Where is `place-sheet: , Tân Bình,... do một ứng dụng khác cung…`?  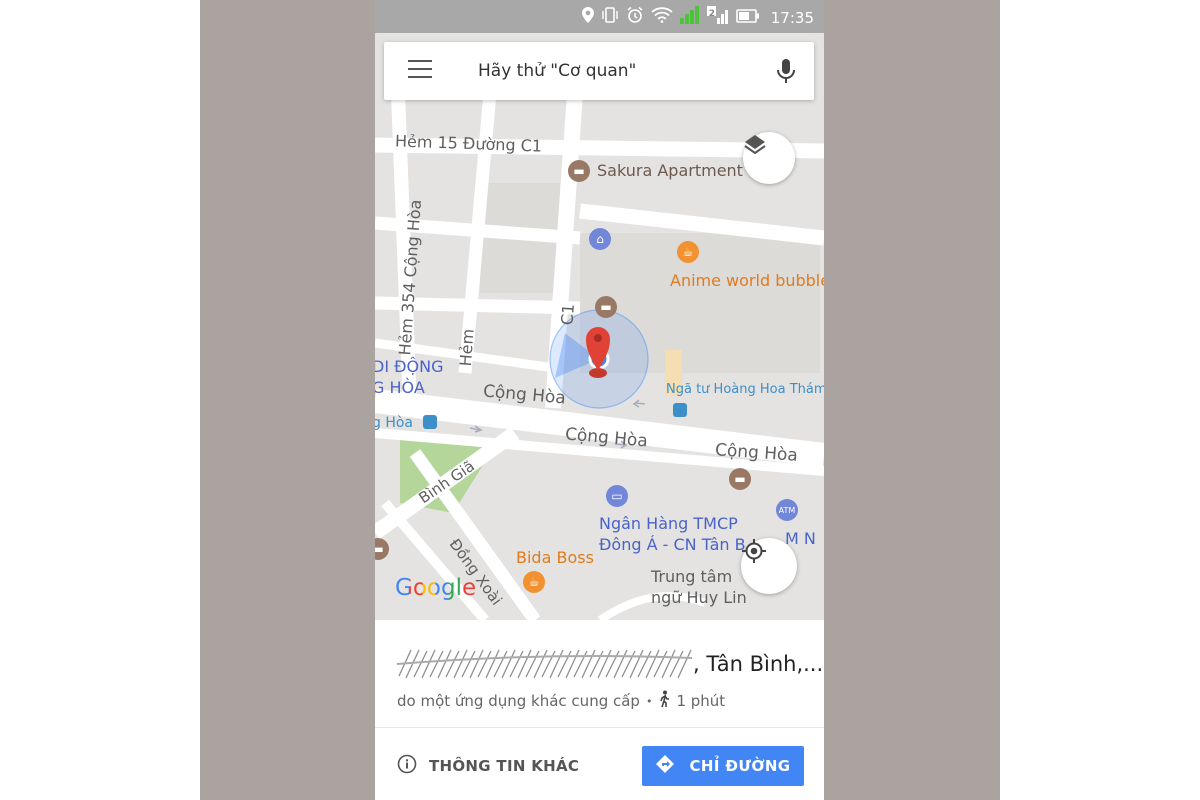 place-sheet: , Tân Bình,... do một ứng dụng khác cung… is located at coordinates (599, 710).